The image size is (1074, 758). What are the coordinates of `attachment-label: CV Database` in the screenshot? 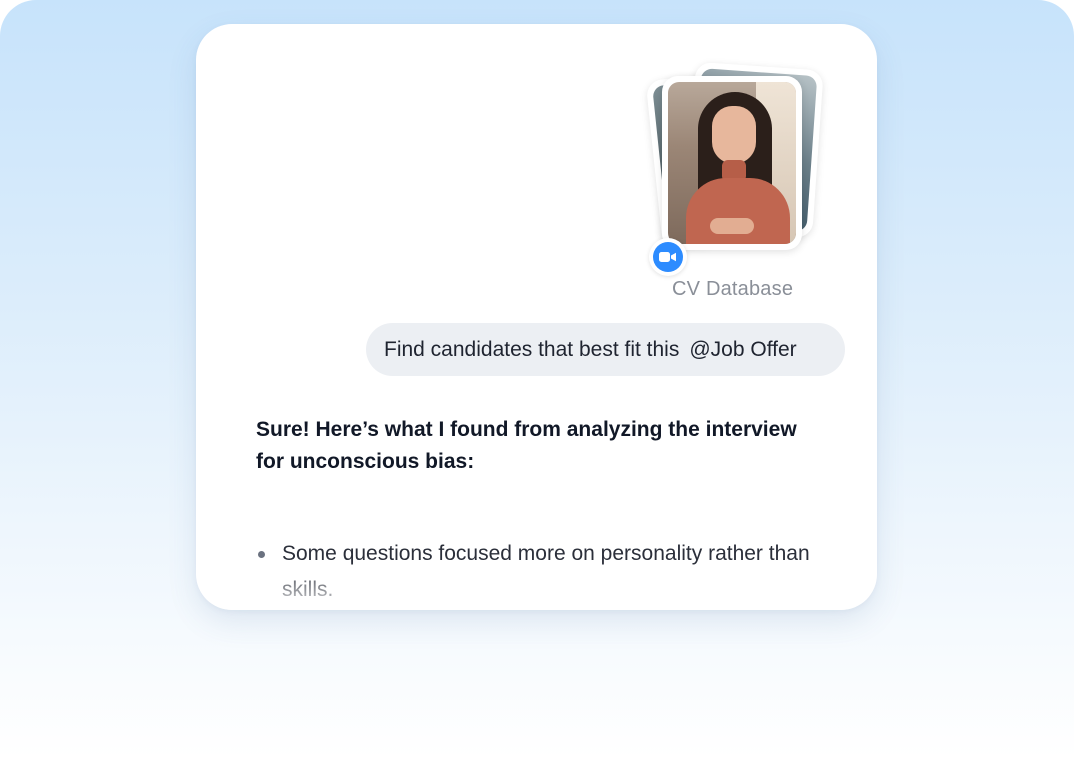 It's located at (733, 289).